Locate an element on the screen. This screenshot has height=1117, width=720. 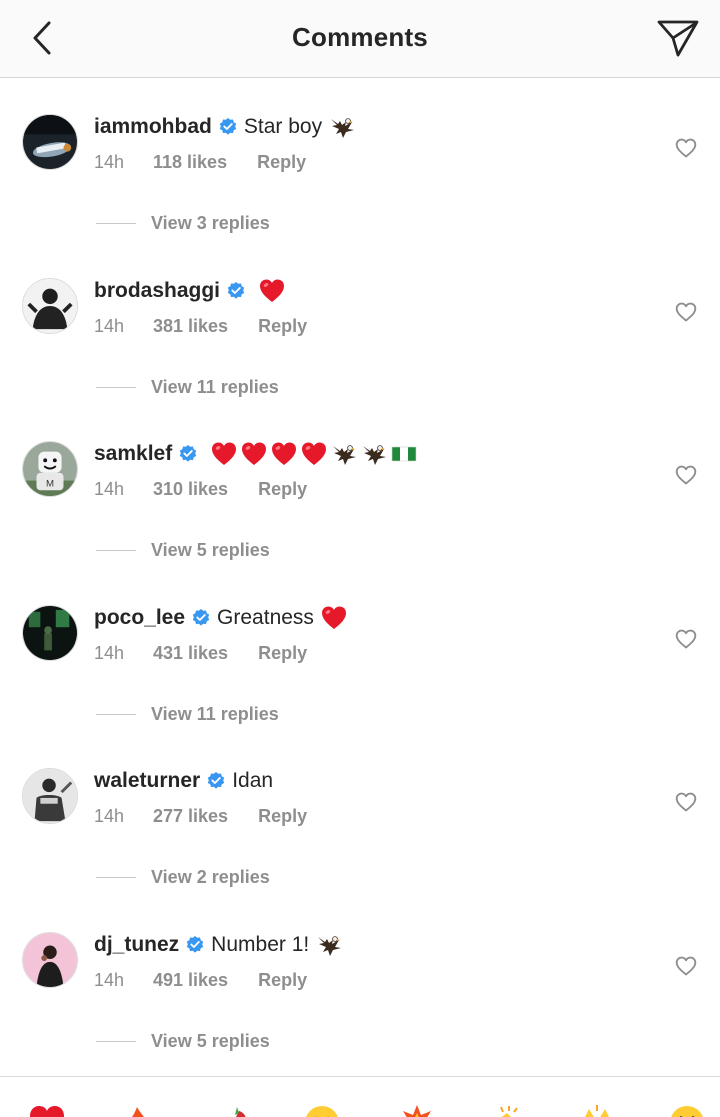
view-replies-label: View 2 replies is located at coordinates (210, 877).